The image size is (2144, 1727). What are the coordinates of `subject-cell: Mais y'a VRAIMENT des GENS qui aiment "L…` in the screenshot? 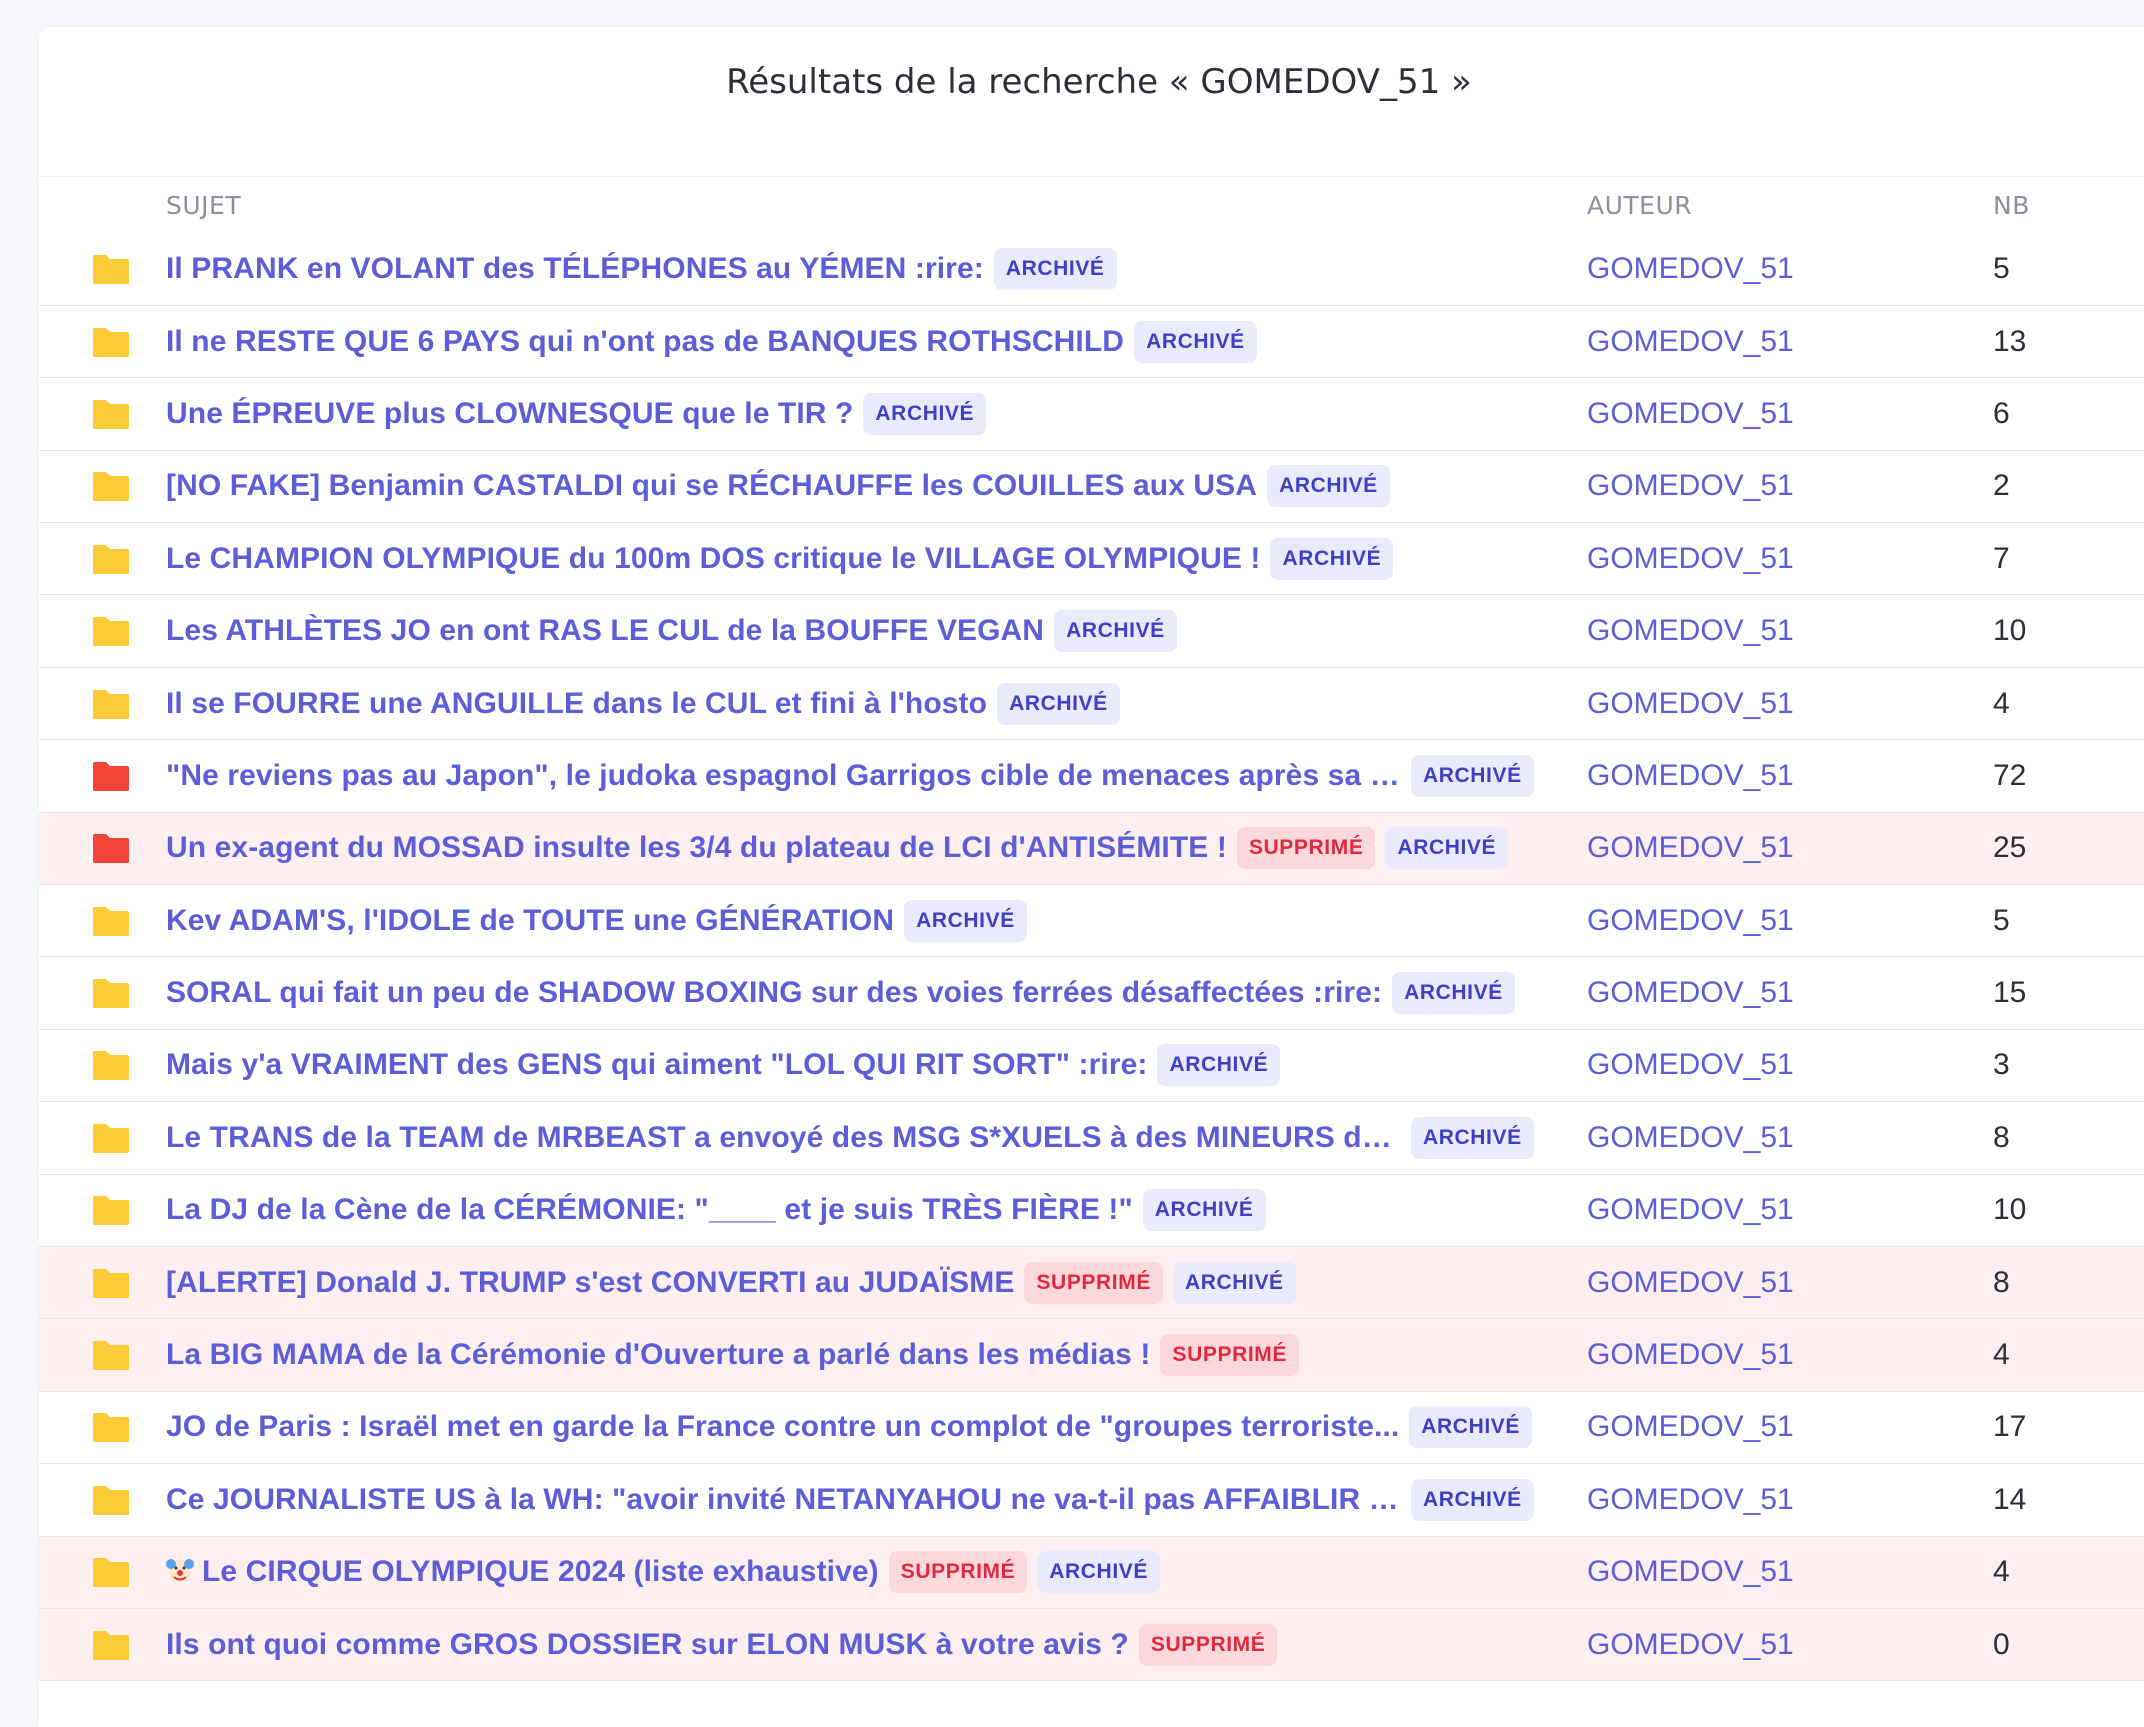 It's located at (876, 1065).